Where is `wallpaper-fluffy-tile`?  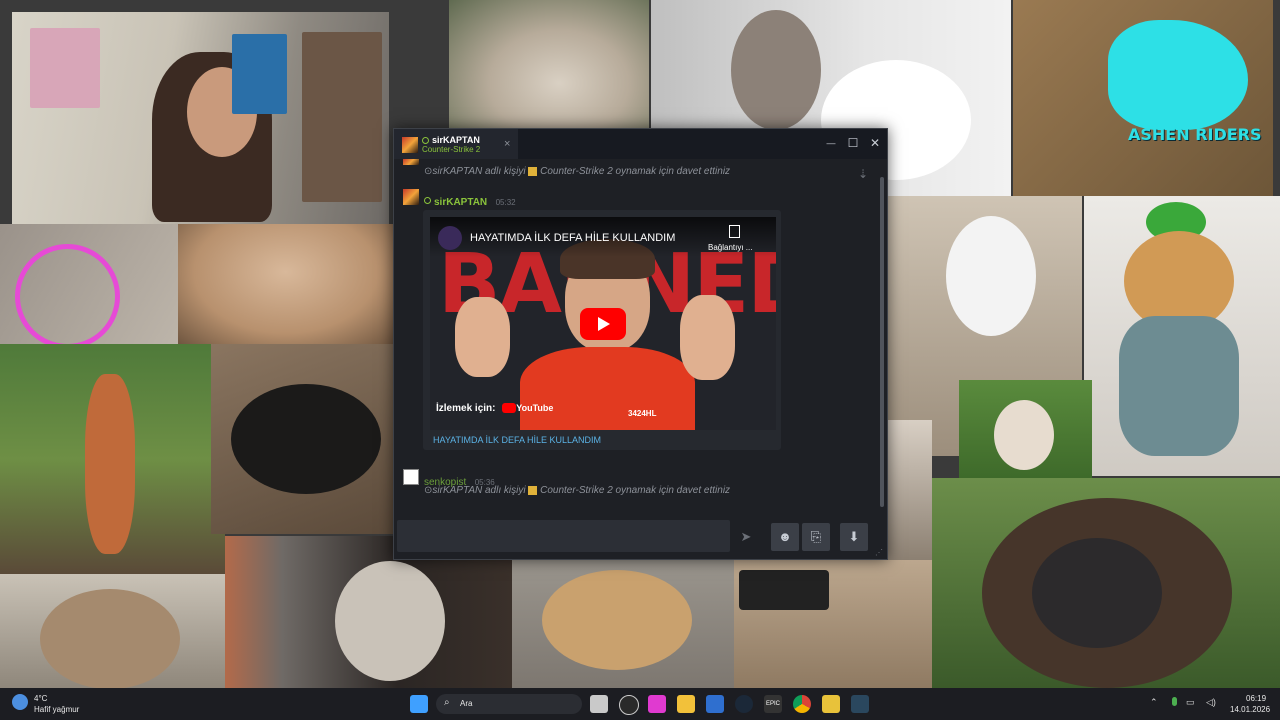
wallpaper-fluffy-tile is located at coordinates (285, 284).